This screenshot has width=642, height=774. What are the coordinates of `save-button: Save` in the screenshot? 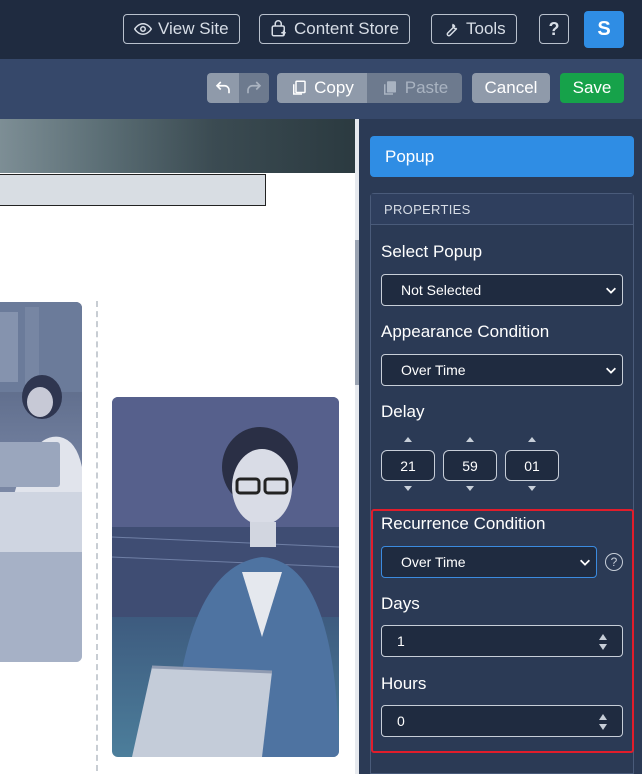 It's located at (592, 88).